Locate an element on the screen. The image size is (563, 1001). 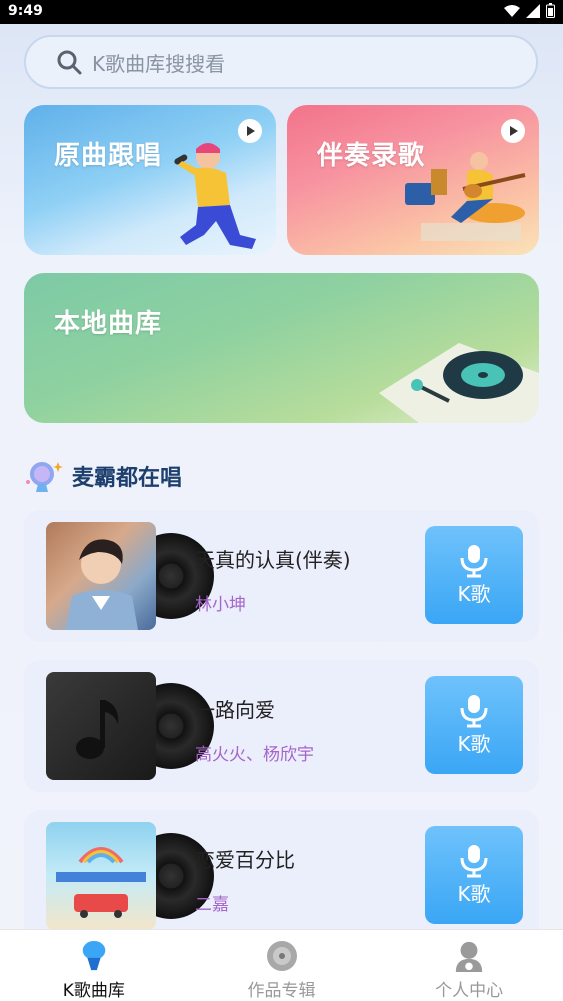
wifi-icon is located at coordinates (512, 10).